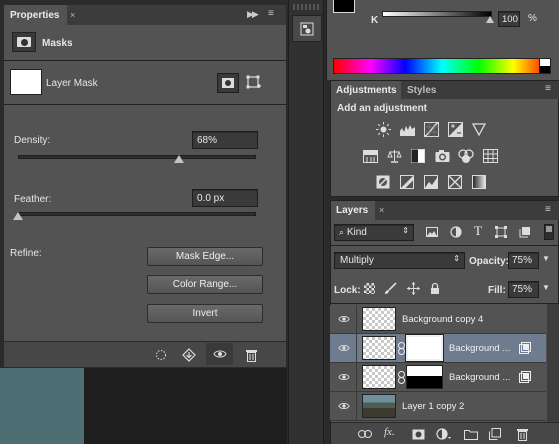 The width and height of the screenshot is (559, 444). What do you see at coordinates (443, 434) in the screenshot?
I see `new-adjustment-layer-icon` at bounding box center [443, 434].